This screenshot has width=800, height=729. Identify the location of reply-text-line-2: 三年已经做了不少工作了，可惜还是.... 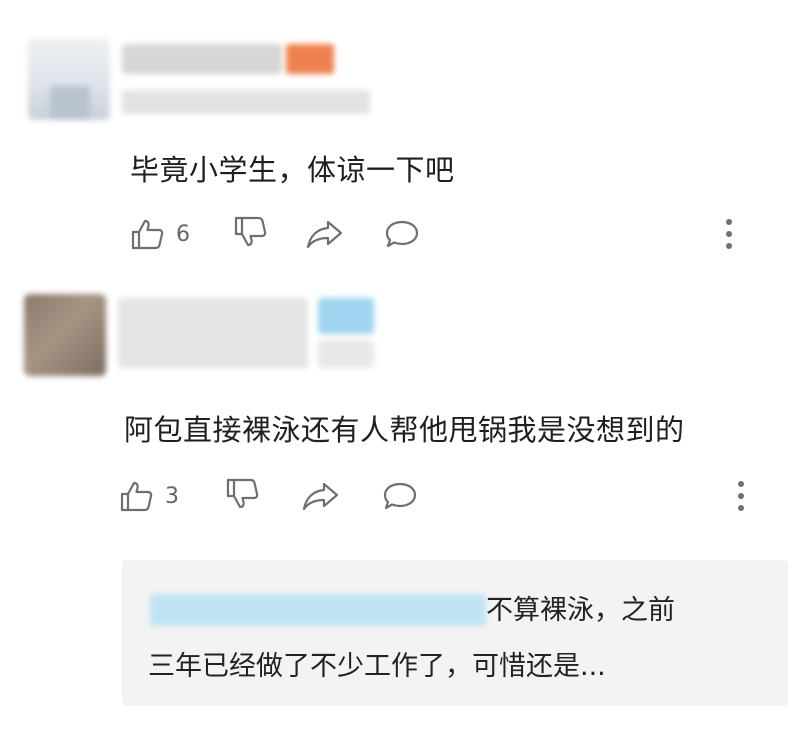
(377, 666).